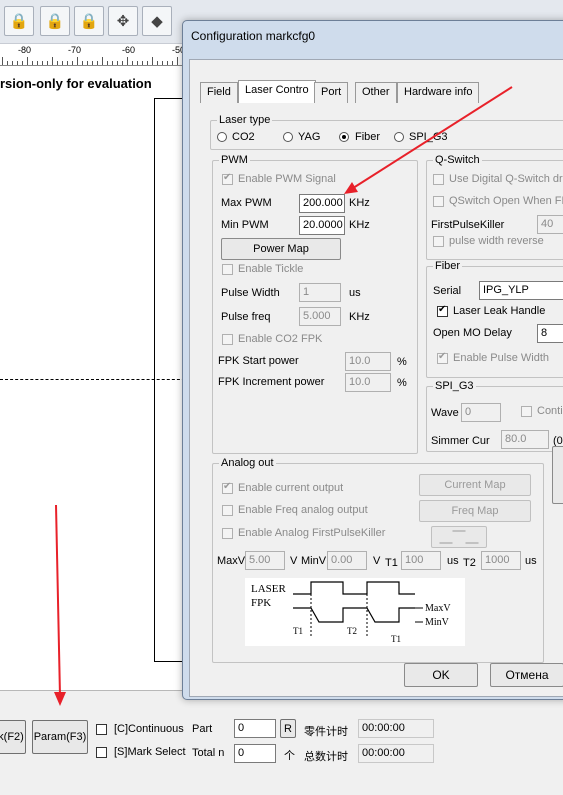  Describe the element at coordinates (255, 753) in the screenshot. I see `total-count-field: 0` at that location.